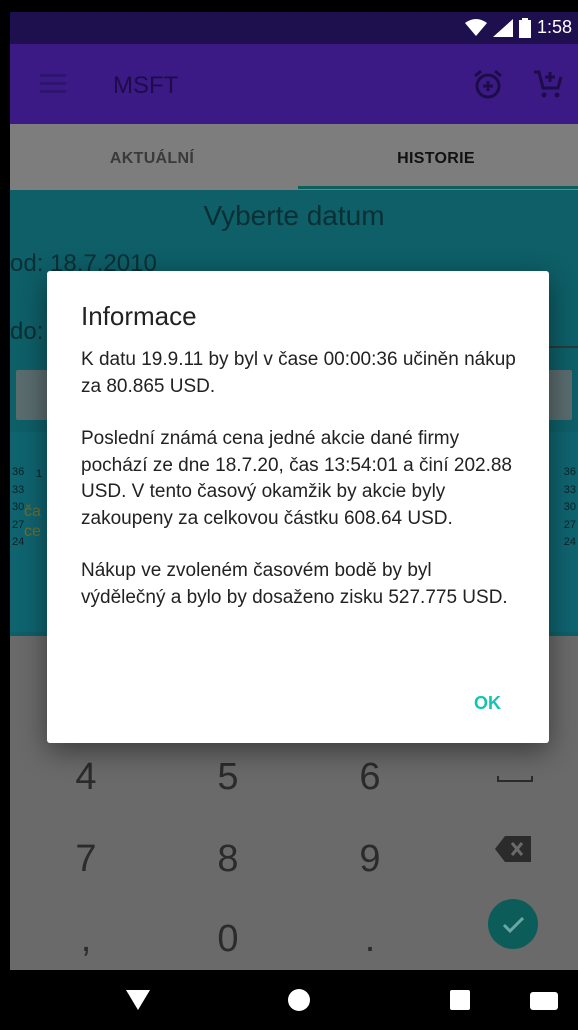 Image resolution: width=578 pixels, height=1030 pixels. I want to click on key-9: 9, so click(370, 859).